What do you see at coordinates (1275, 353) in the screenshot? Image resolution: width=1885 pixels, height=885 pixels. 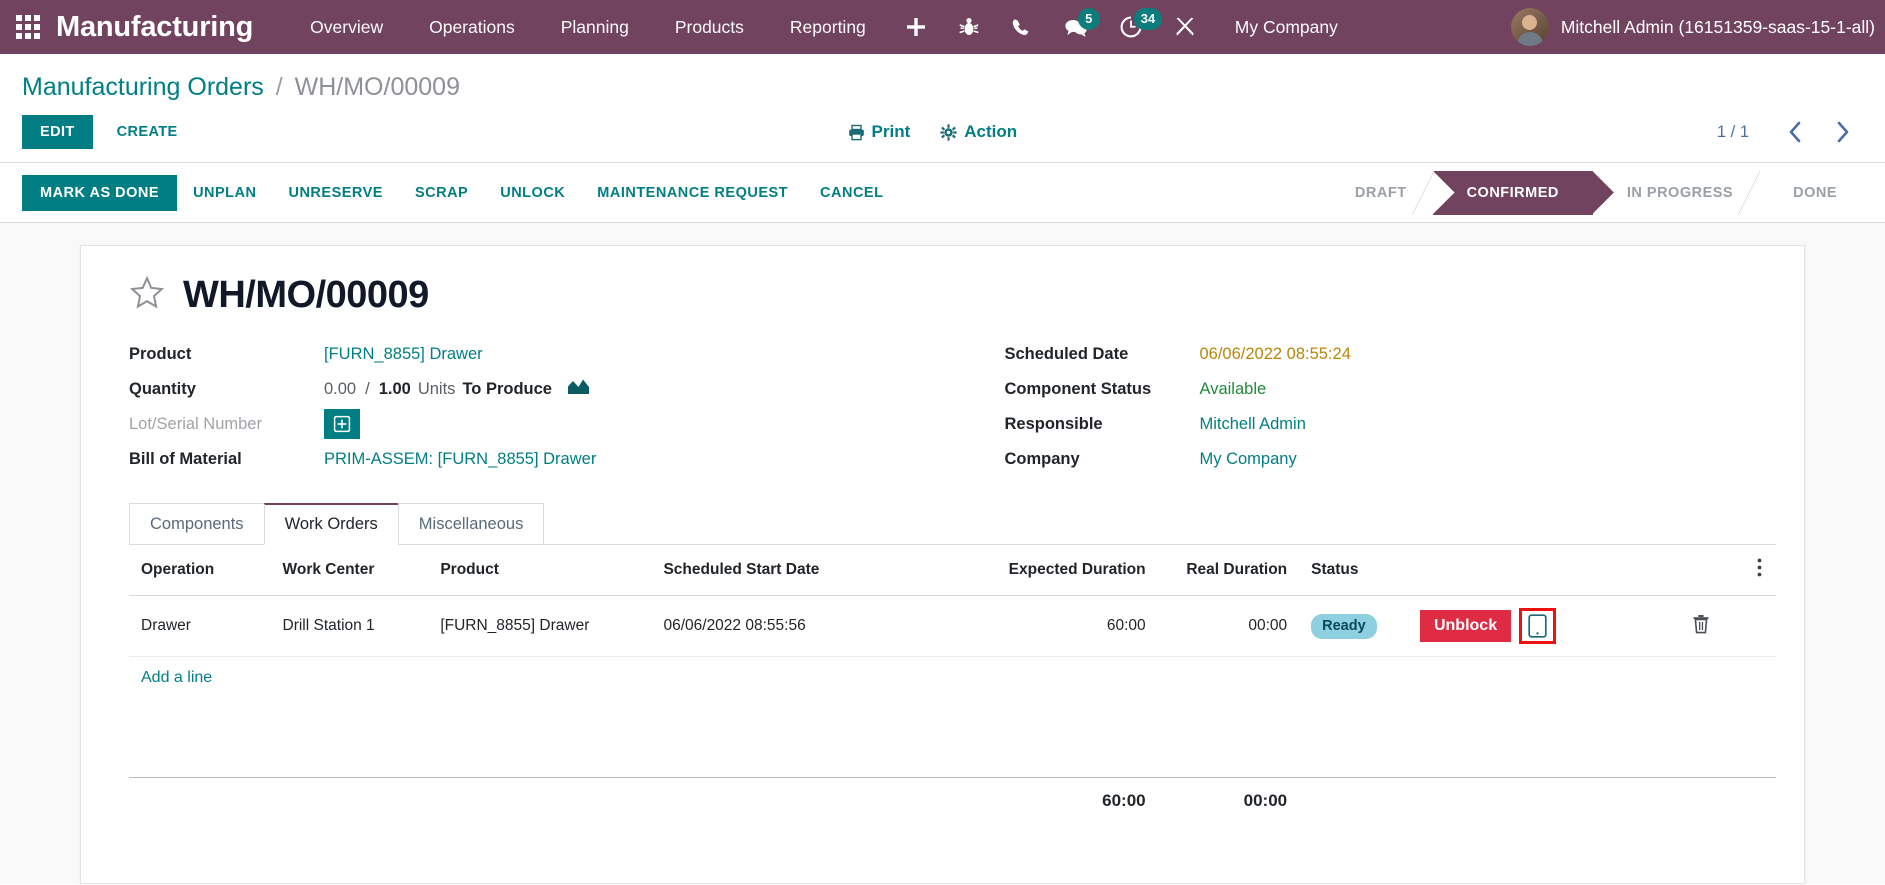 I see `field-value-scheduled-date: 06/06/2022 08:55:24` at bounding box center [1275, 353].